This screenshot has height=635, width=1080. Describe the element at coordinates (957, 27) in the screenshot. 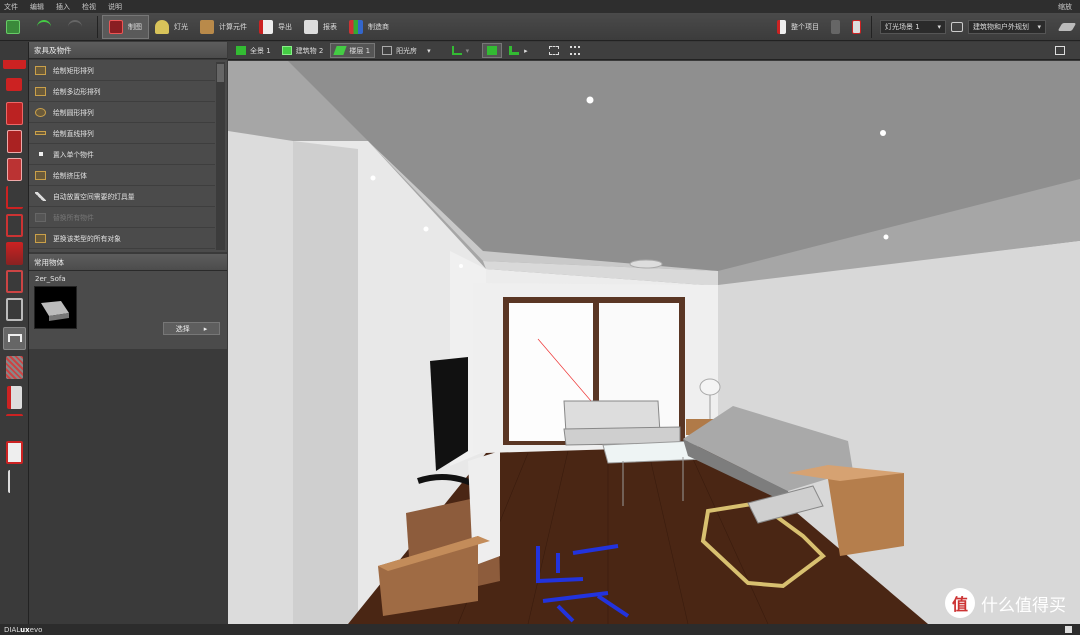

I see `screen-button` at that location.